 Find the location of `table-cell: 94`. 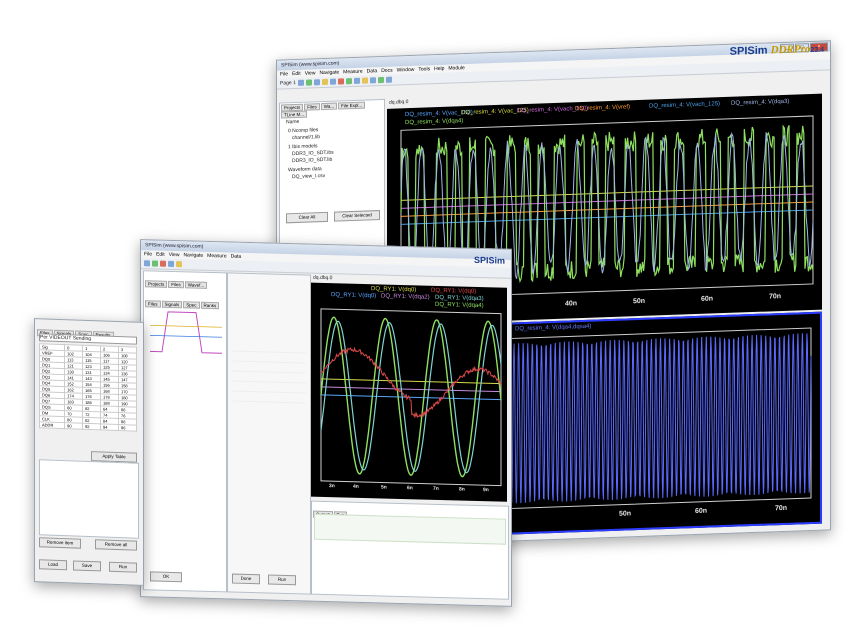

table-cell: 94 is located at coordinates (109, 427).